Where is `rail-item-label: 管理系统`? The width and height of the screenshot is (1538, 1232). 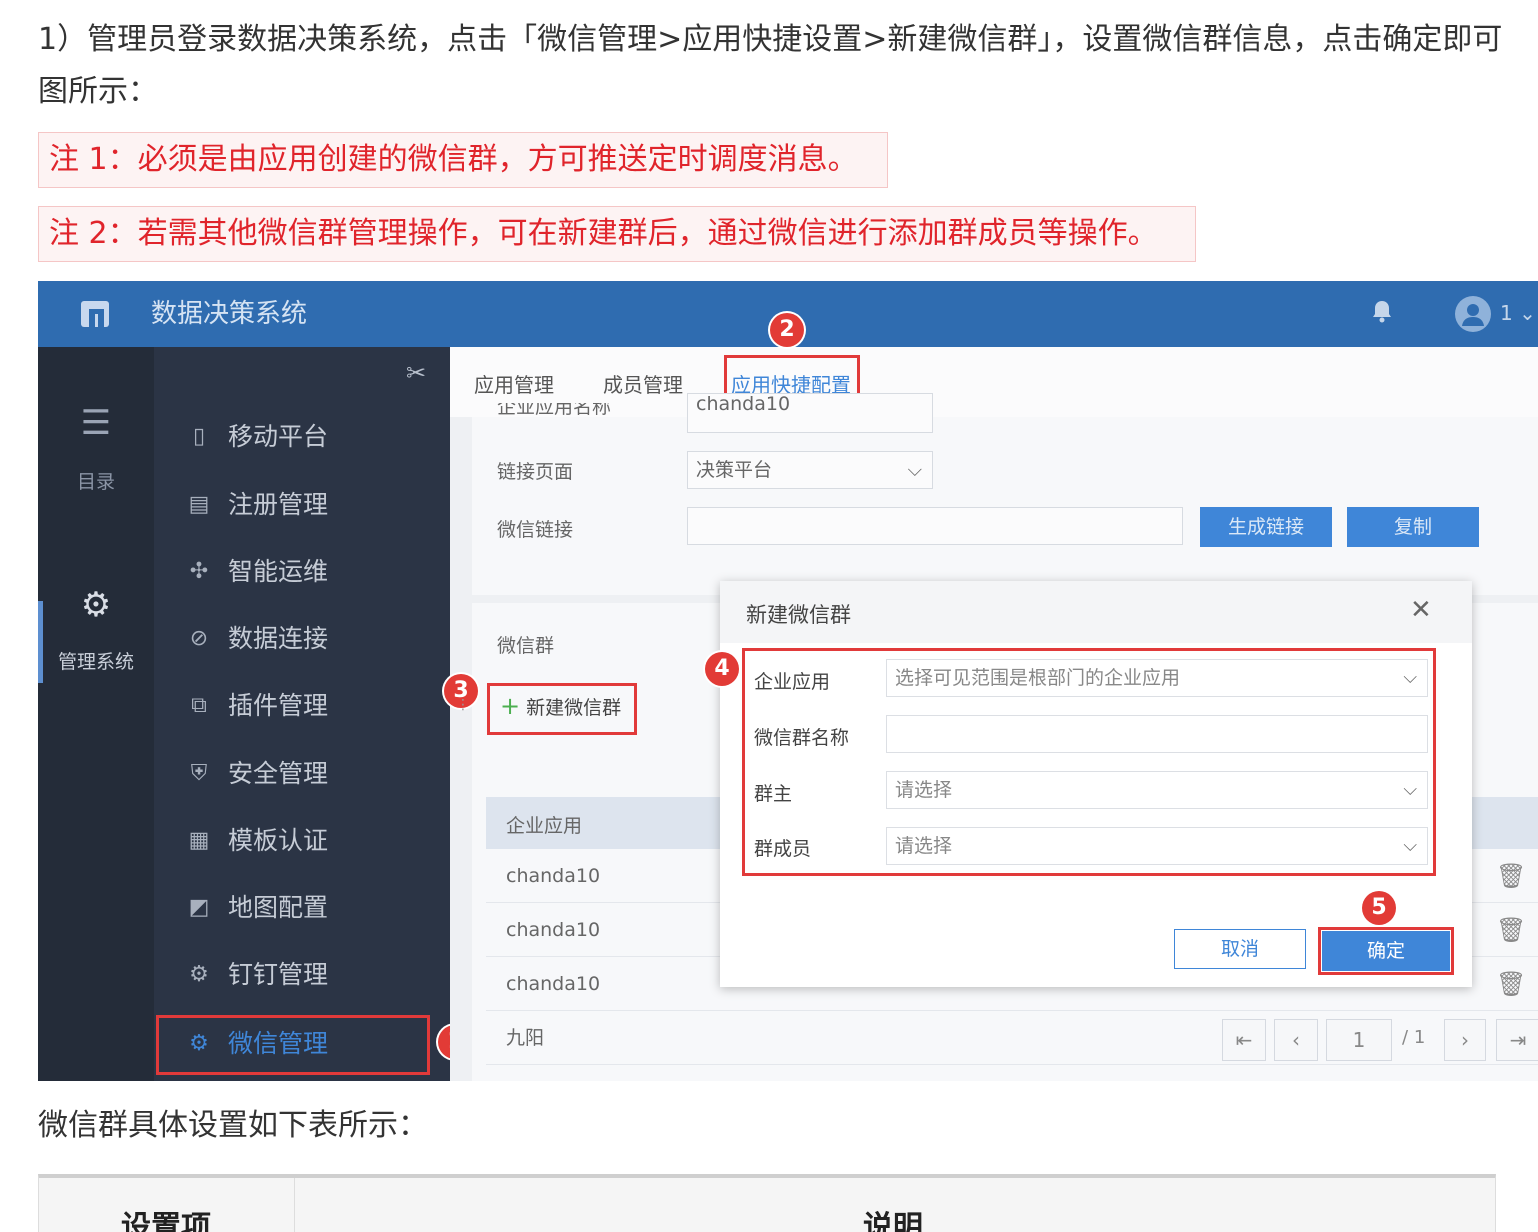 rail-item-label: 管理系统 is located at coordinates (95, 662).